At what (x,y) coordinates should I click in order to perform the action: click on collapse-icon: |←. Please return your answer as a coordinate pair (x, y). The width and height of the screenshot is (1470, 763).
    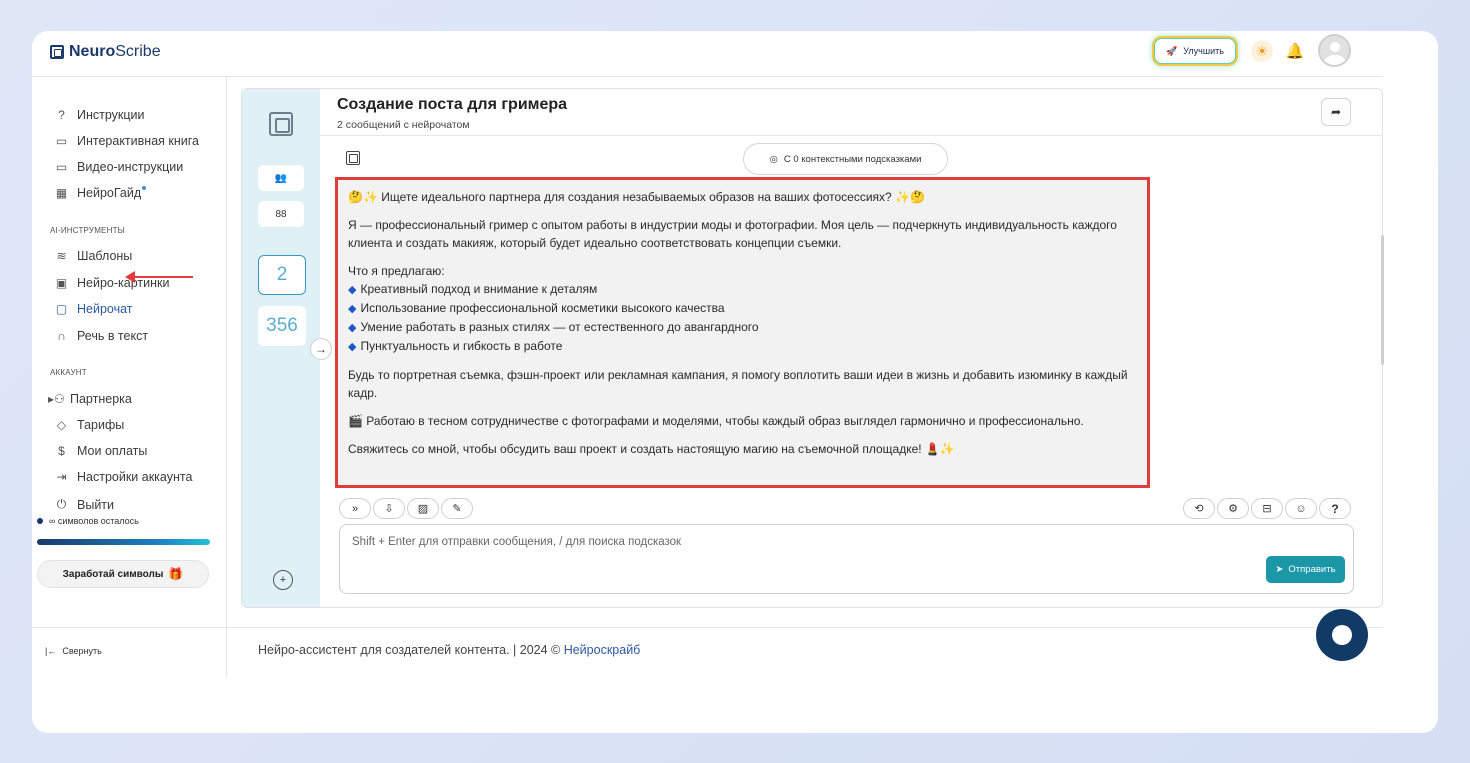
    Looking at the image, I should click on (51, 651).